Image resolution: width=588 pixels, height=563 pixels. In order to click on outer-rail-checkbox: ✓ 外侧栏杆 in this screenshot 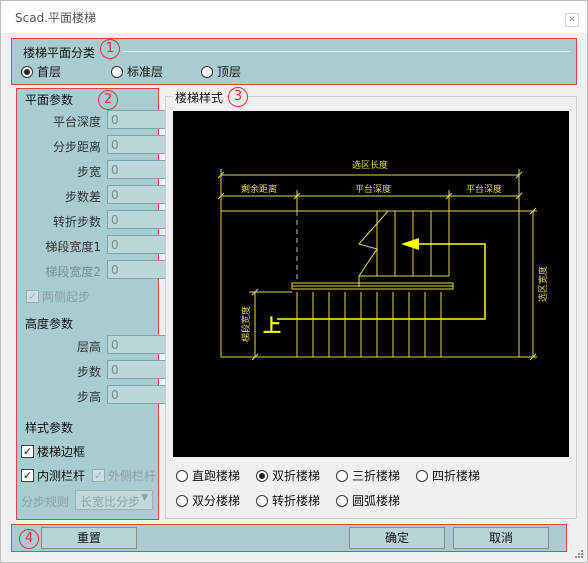, I will do `click(124, 476)`.